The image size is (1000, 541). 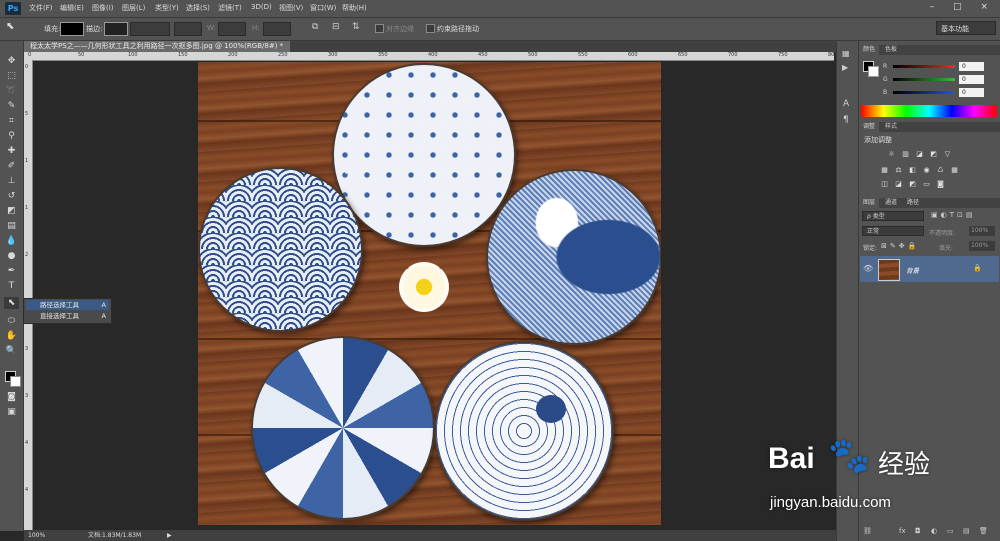 What do you see at coordinates (11, 226) in the screenshot?
I see `gradient-tool-icon: ▤` at bounding box center [11, 226].